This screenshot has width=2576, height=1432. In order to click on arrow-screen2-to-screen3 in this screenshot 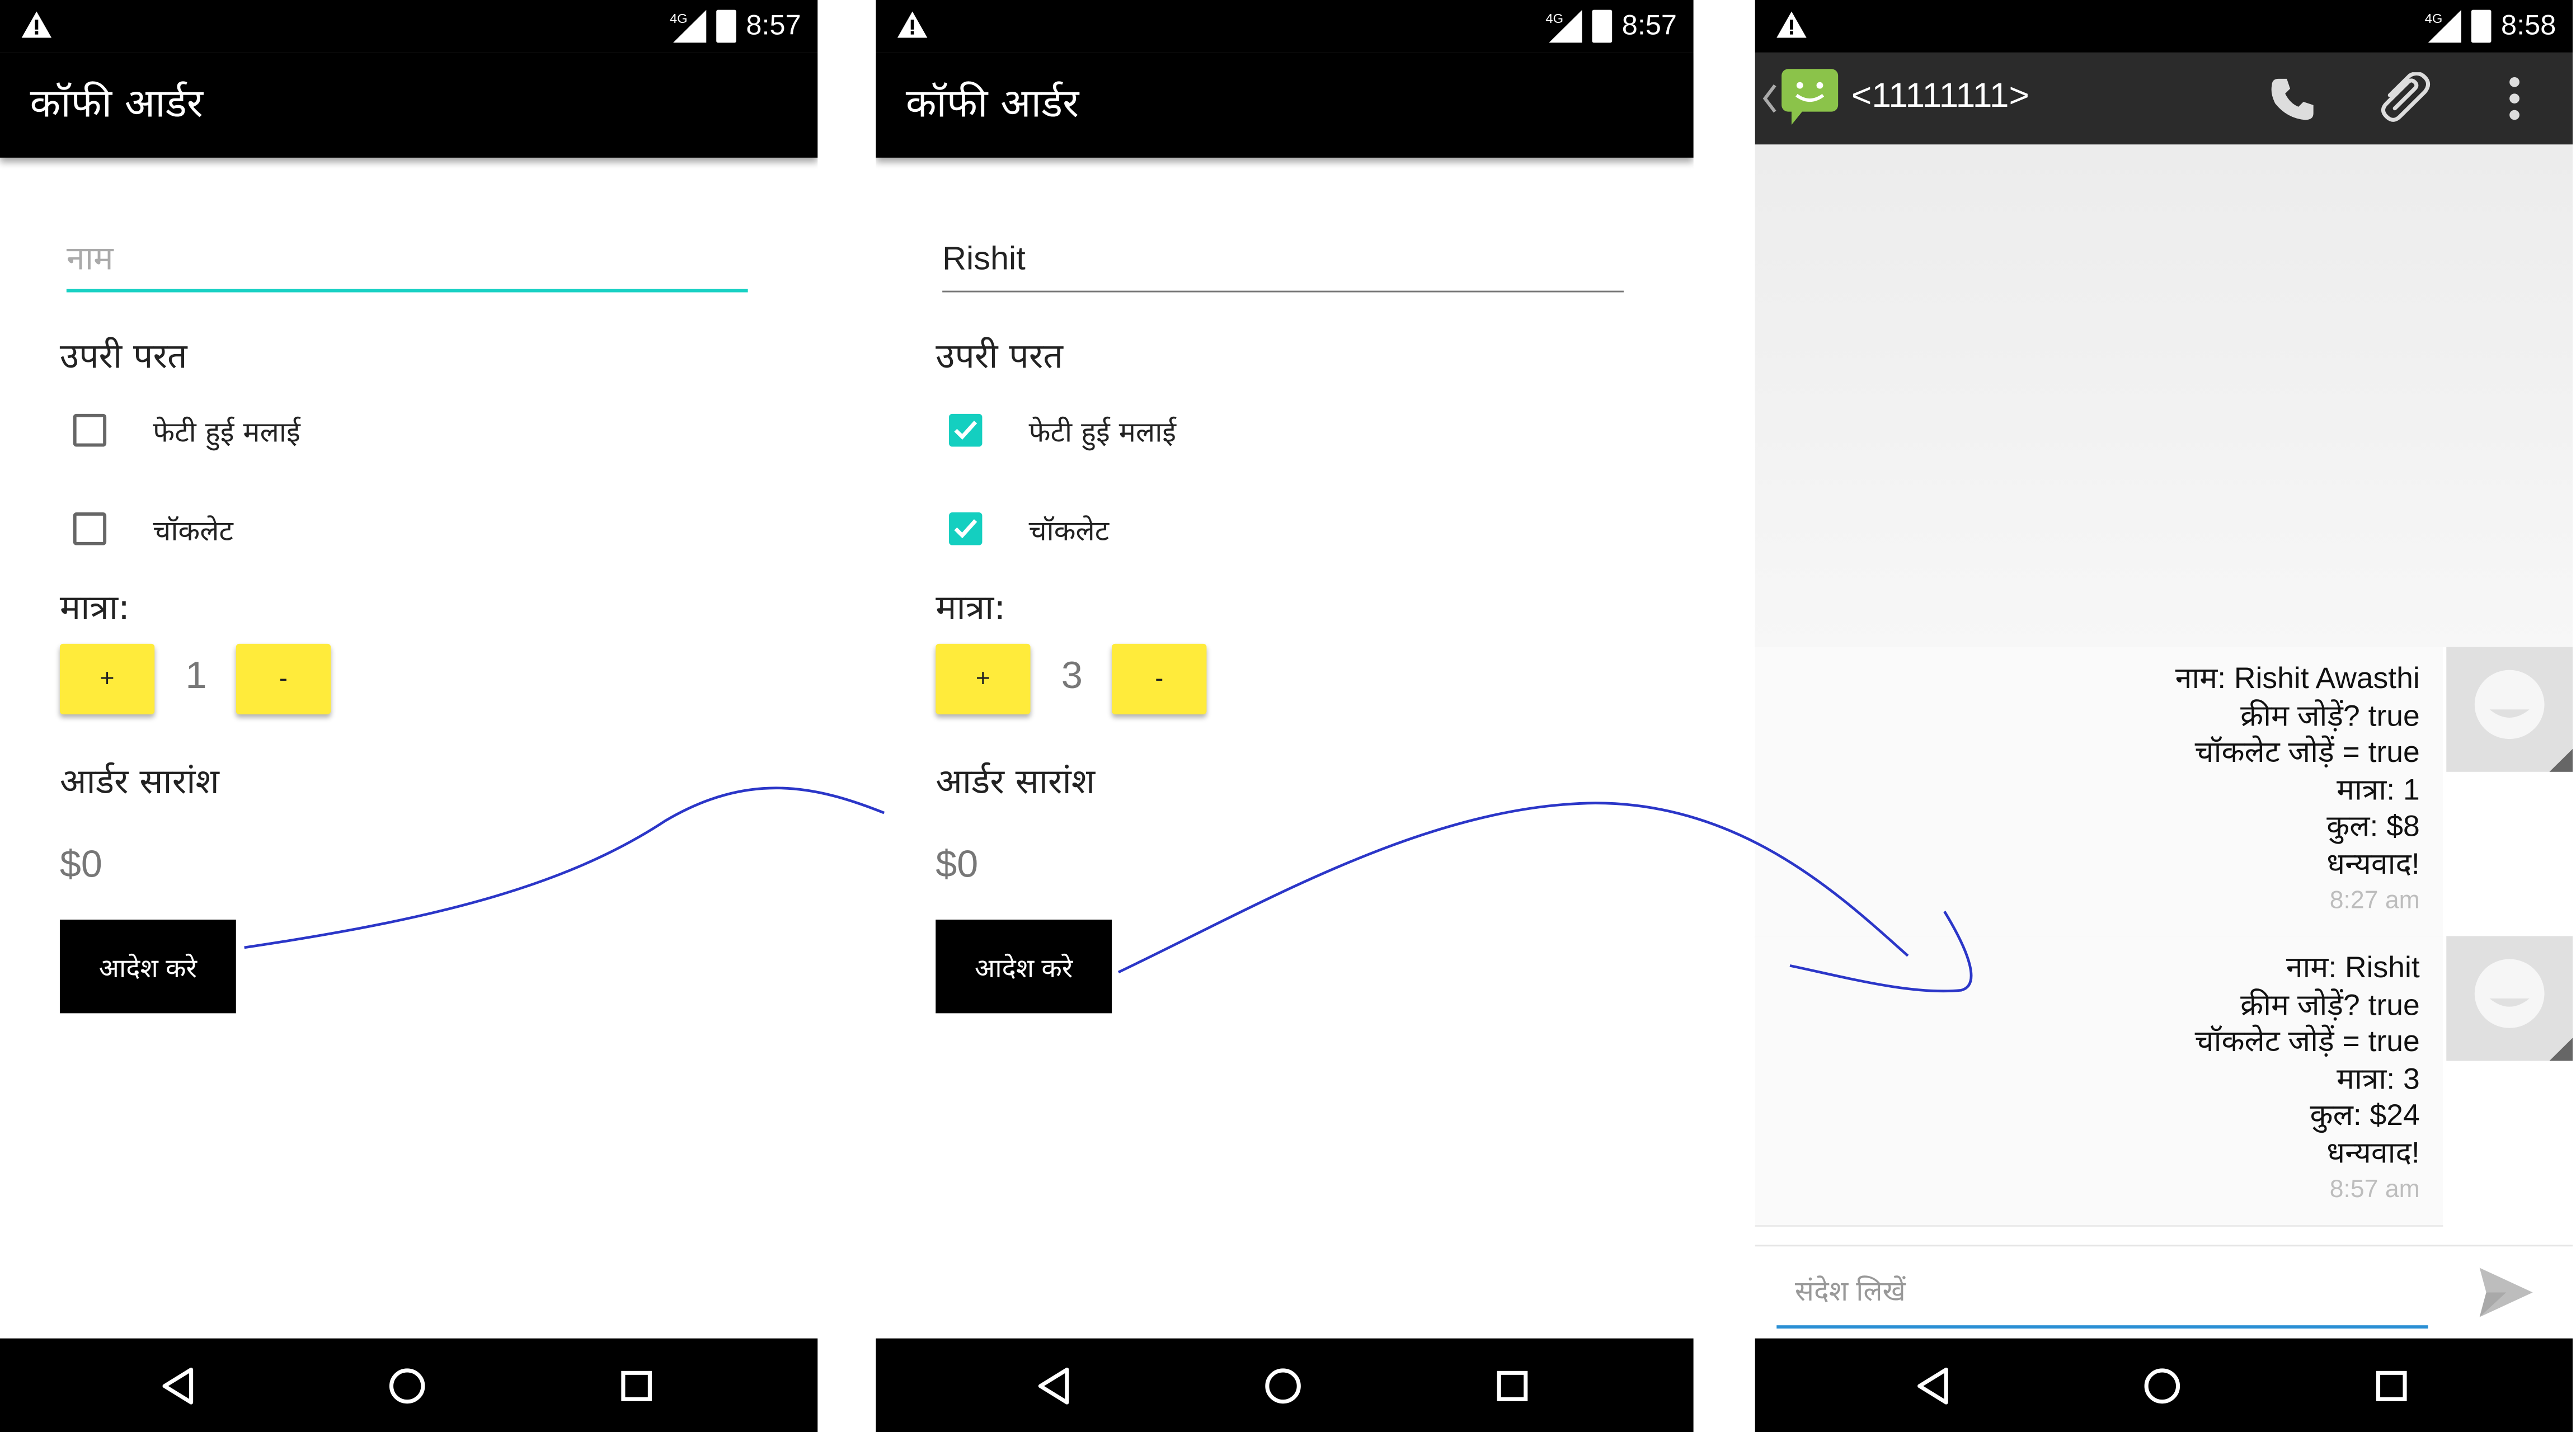, I will do `click(1513, 888)`.